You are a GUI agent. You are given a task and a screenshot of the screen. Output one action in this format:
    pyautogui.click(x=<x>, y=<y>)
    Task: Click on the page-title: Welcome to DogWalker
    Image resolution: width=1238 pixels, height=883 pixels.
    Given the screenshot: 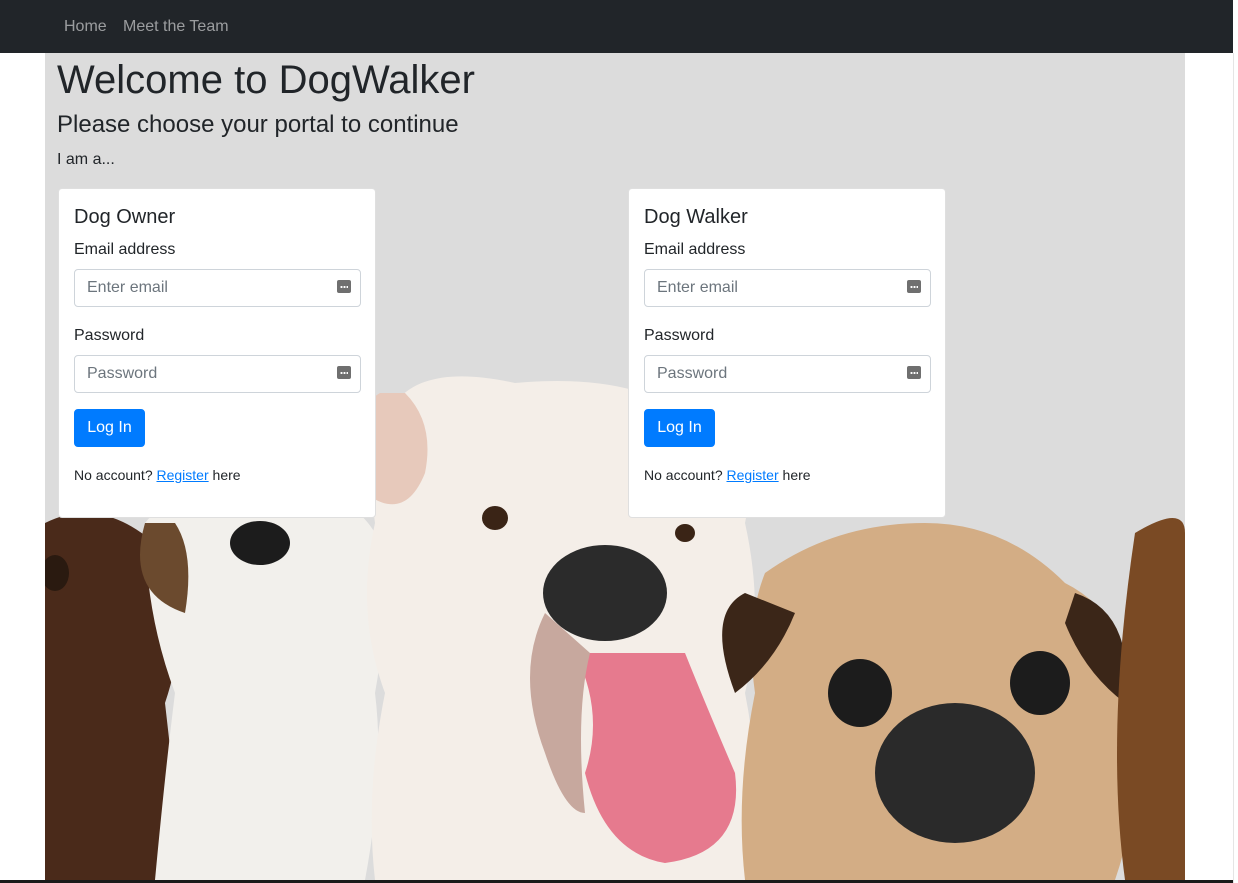 What is the action you would take?
    pyautogui.click(x=266, y=80)
    